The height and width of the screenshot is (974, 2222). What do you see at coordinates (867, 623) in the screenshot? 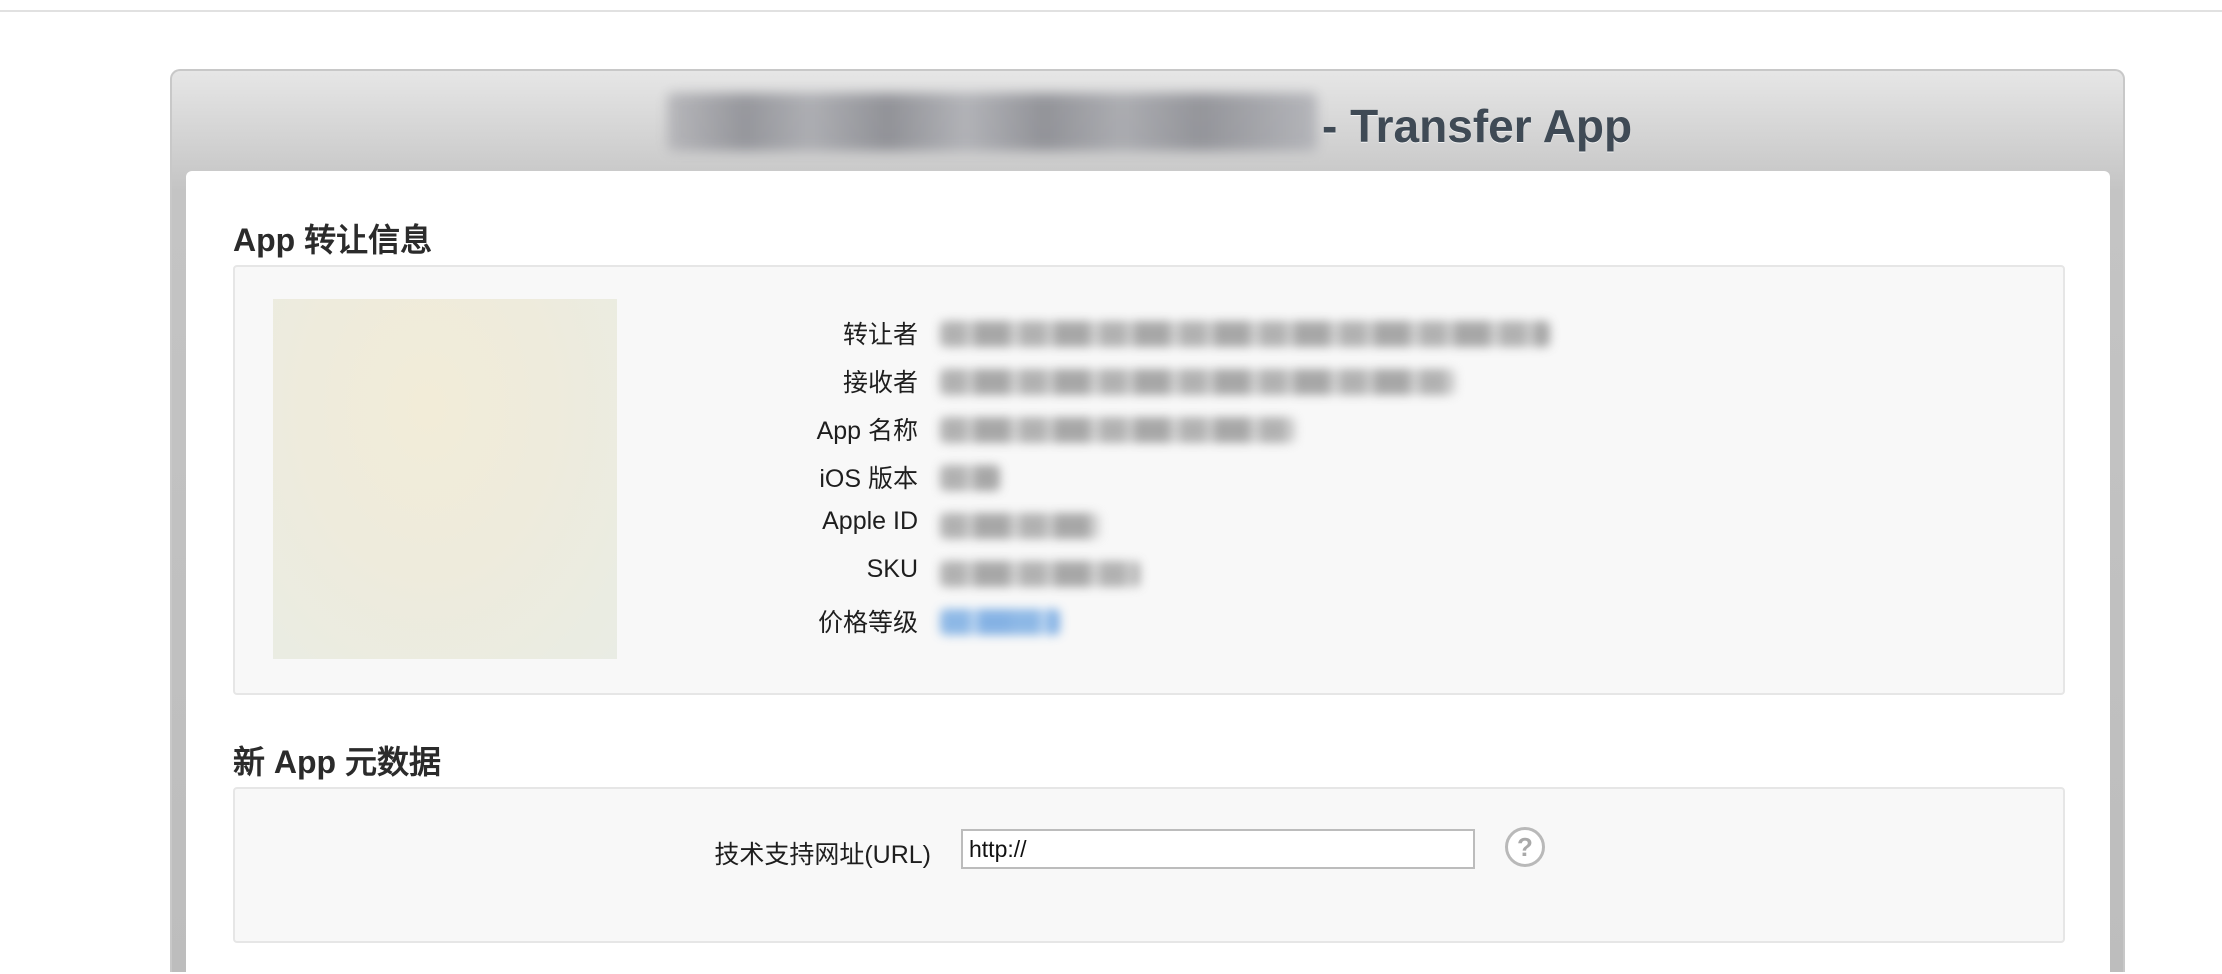
I see `price-tier-label: 价格等级` at bounding box center [867, 623].